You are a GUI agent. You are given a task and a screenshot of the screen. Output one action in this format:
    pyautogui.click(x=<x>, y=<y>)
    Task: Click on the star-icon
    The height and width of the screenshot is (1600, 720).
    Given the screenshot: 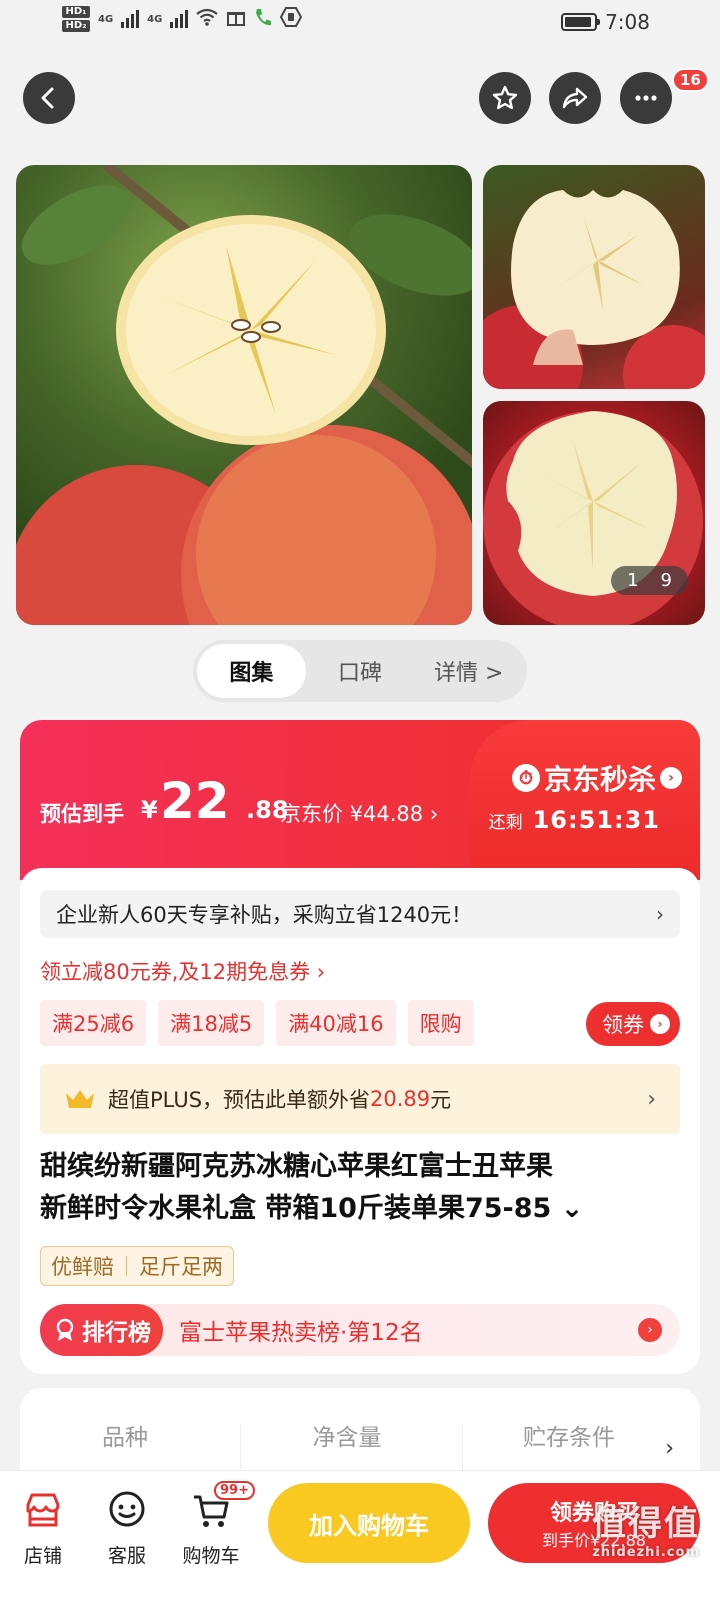 What is the action you would take?
    pyautogui.click(x=505, y=97)
    